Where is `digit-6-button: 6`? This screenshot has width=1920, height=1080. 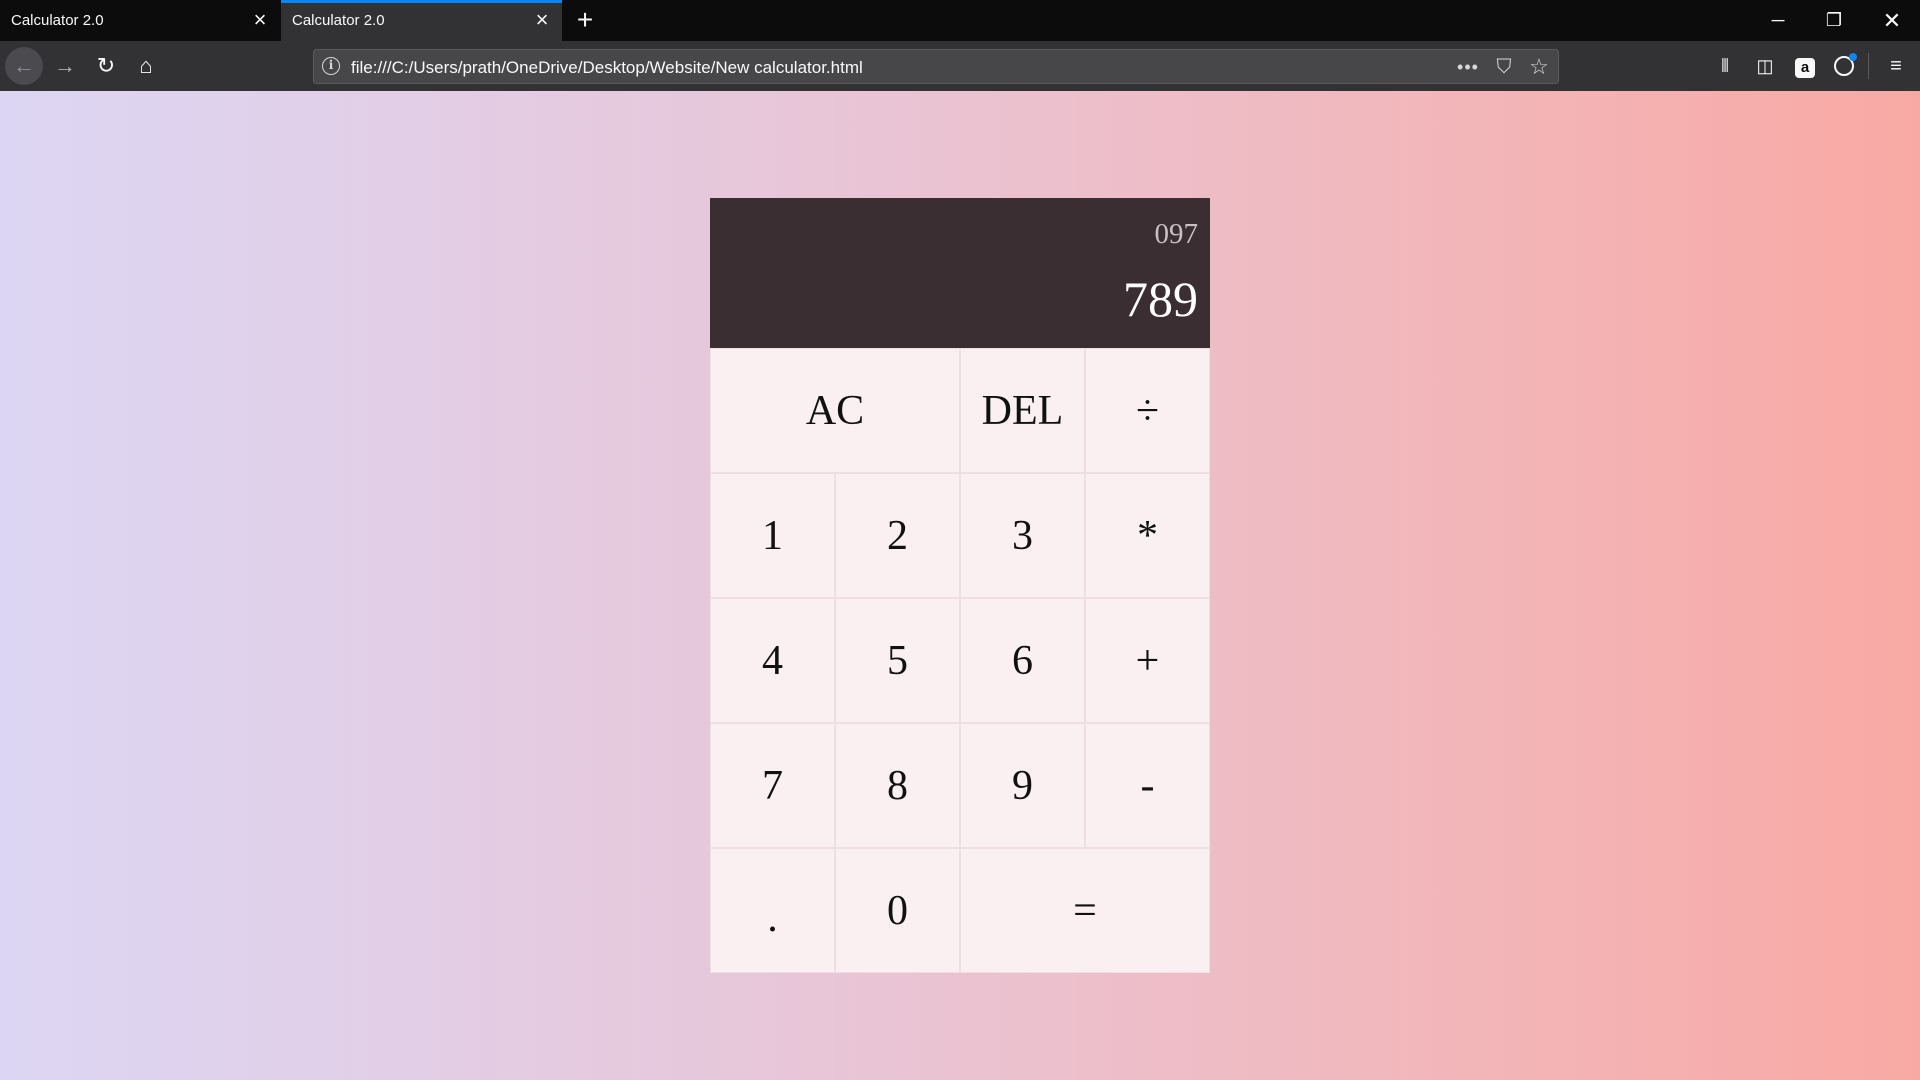 digit-6-button: 6 is located at coordinates (1022, 660).